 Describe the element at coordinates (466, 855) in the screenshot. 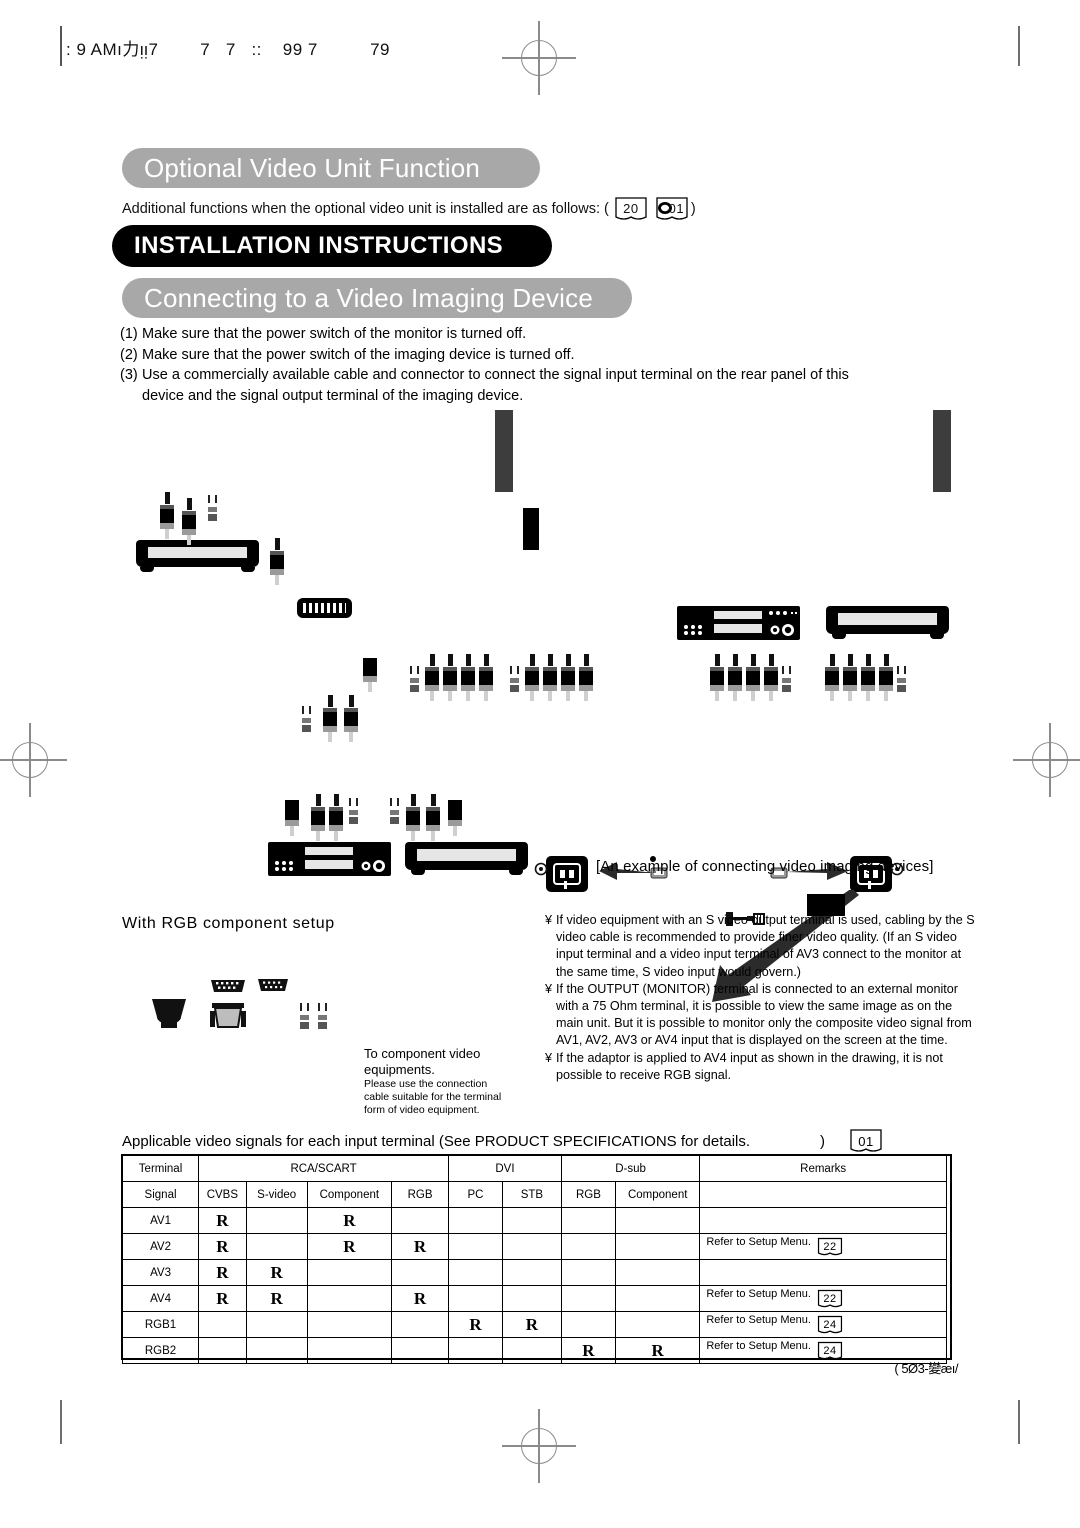

I see `player-cassette-slot` at that location.